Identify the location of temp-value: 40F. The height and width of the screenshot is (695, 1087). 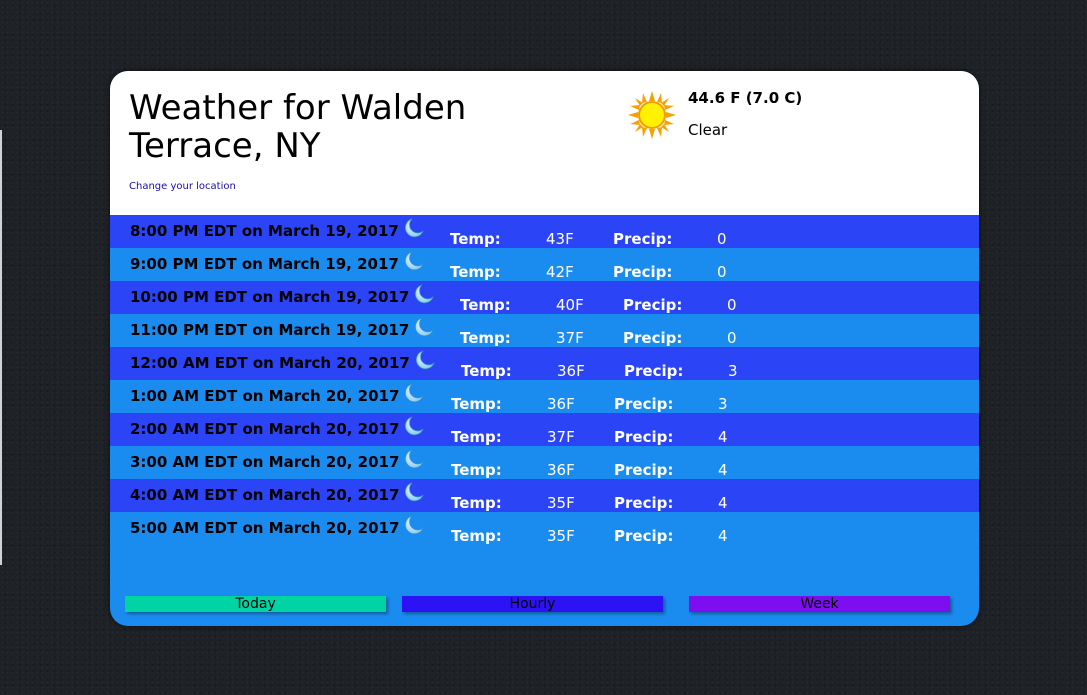
(570, 305).